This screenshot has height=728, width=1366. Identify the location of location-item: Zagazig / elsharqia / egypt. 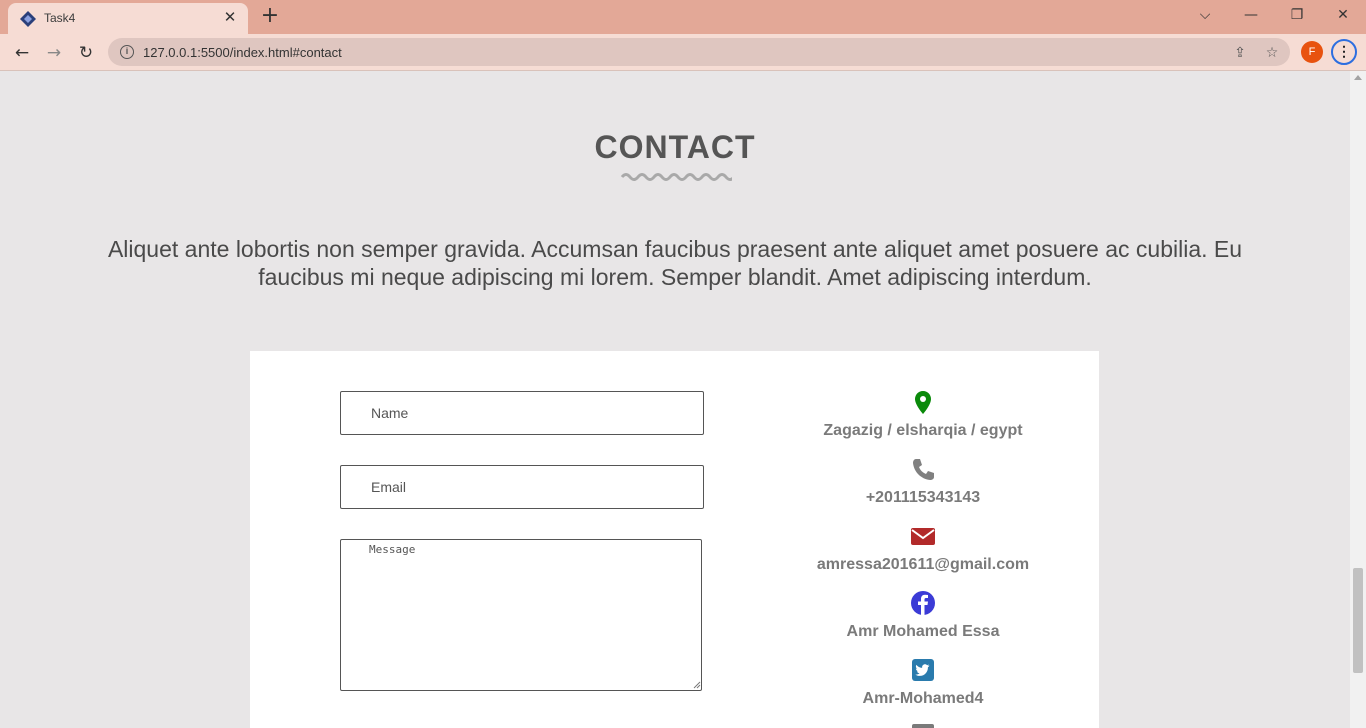
(923, 414).